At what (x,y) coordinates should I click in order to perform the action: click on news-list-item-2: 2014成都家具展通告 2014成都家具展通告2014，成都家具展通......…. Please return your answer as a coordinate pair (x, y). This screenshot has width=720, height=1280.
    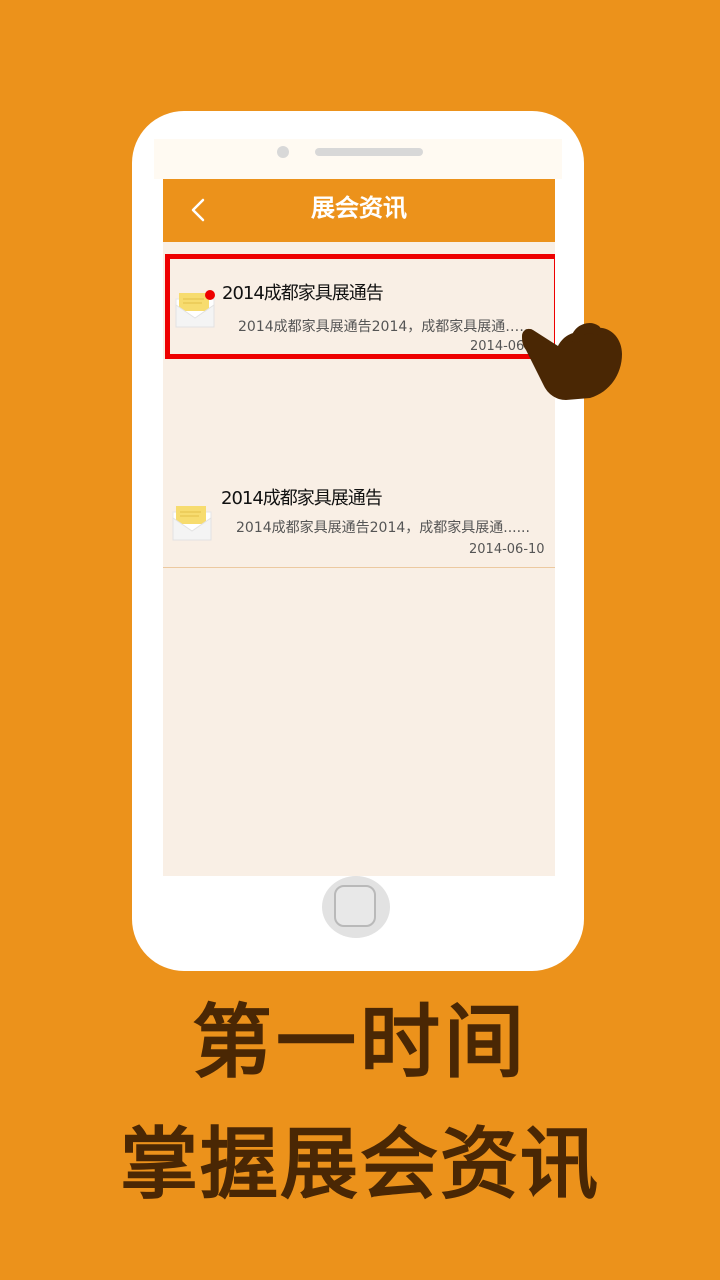
    Looking at the image, I should click on (359, 520).